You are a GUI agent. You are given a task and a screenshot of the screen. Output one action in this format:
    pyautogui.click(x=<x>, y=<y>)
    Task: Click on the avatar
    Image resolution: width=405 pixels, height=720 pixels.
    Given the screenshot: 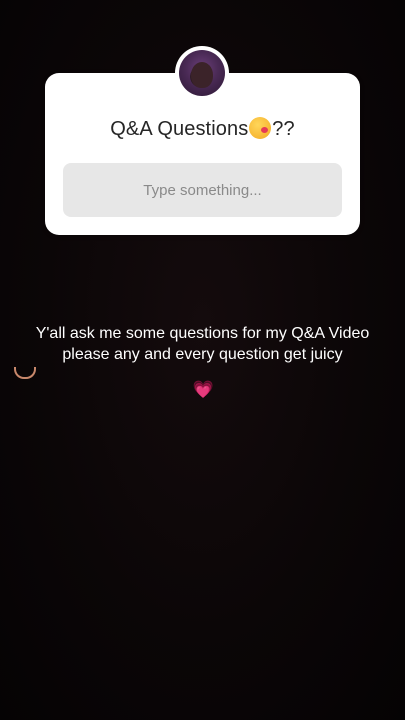 What is the action you would take?
    pyautogui.click(x=202, y=73)
    